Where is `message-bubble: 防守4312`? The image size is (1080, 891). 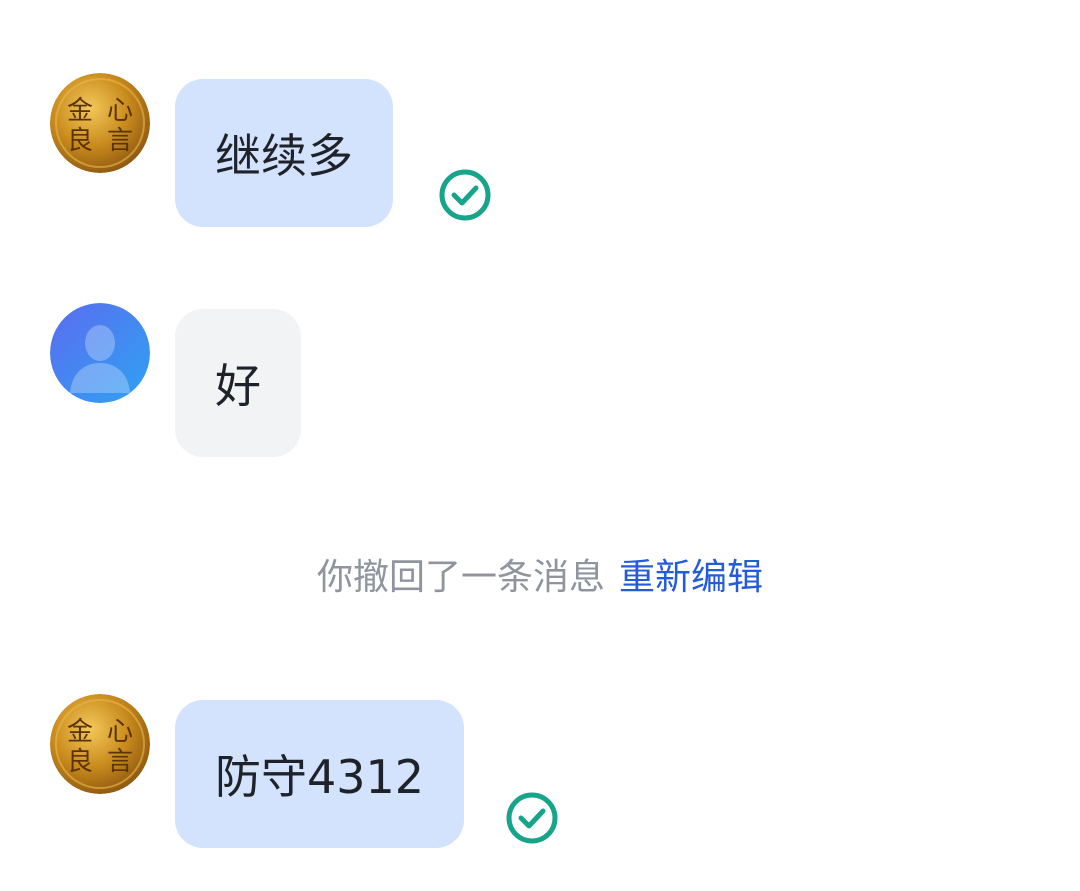
message-bubble: 防守4312 is located at coordinates (320, 774).